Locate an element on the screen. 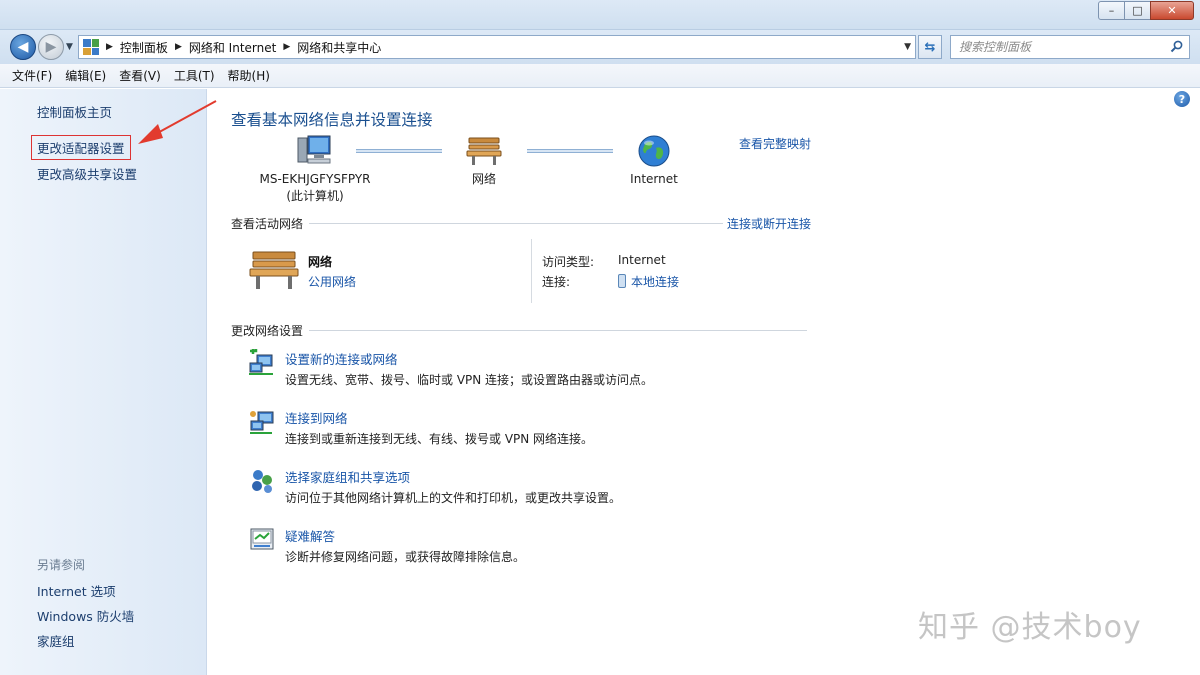 The width and height of the screenshot is (1200, 675). back-arrow-icon: ◀ is located at coordinates (23, 47).